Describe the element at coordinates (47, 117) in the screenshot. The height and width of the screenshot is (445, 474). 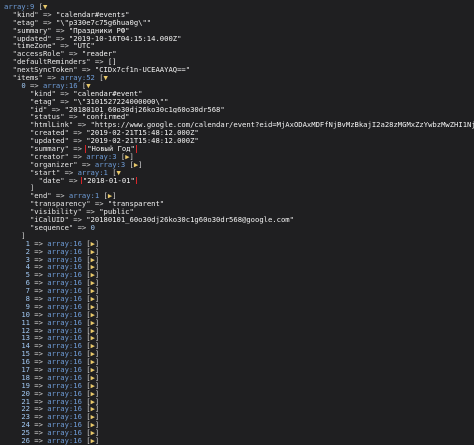
I see `field-key: status` at that location.